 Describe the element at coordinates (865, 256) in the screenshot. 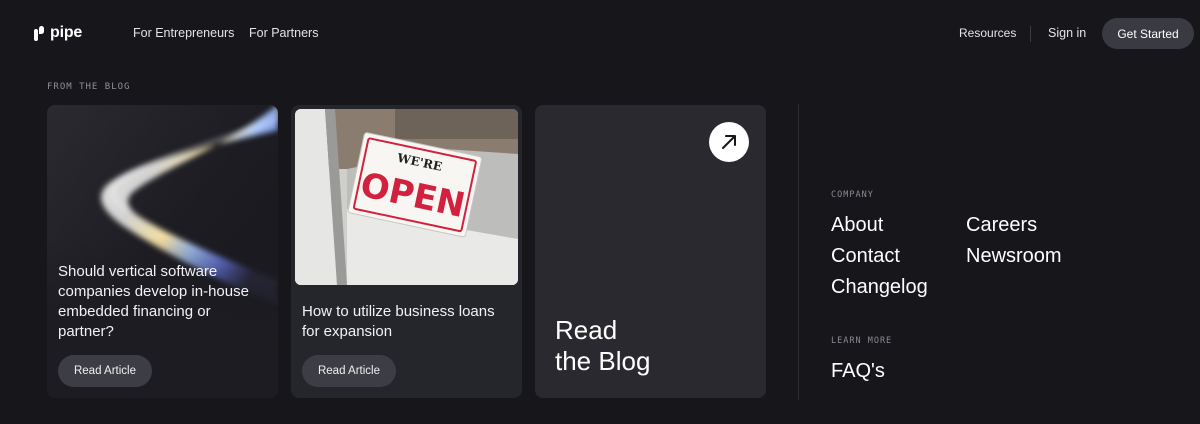

I see `footer-link-contact: Contact` at that location.